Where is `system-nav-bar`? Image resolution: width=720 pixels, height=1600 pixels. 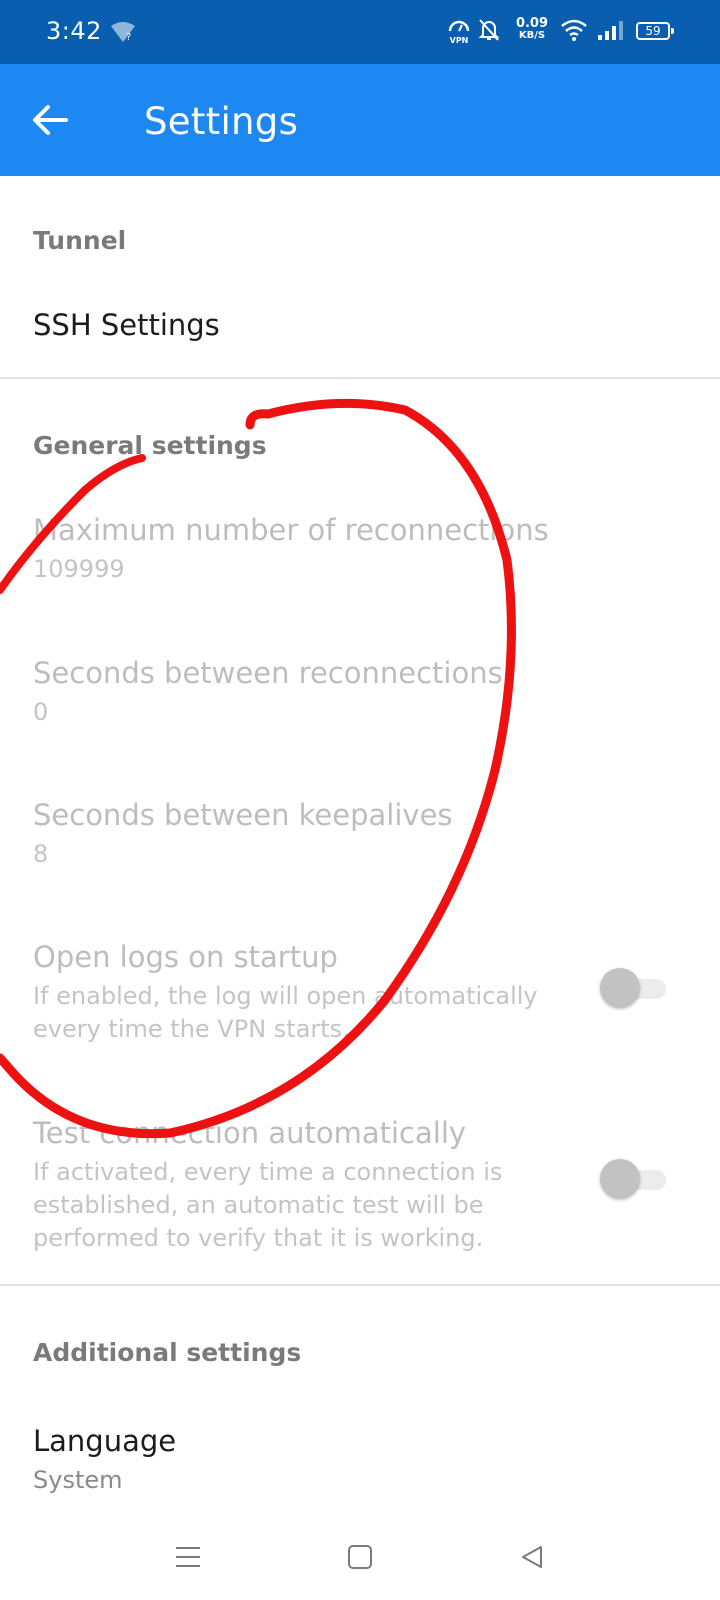
system-nav-bar is located at coordinates (360, 1555).